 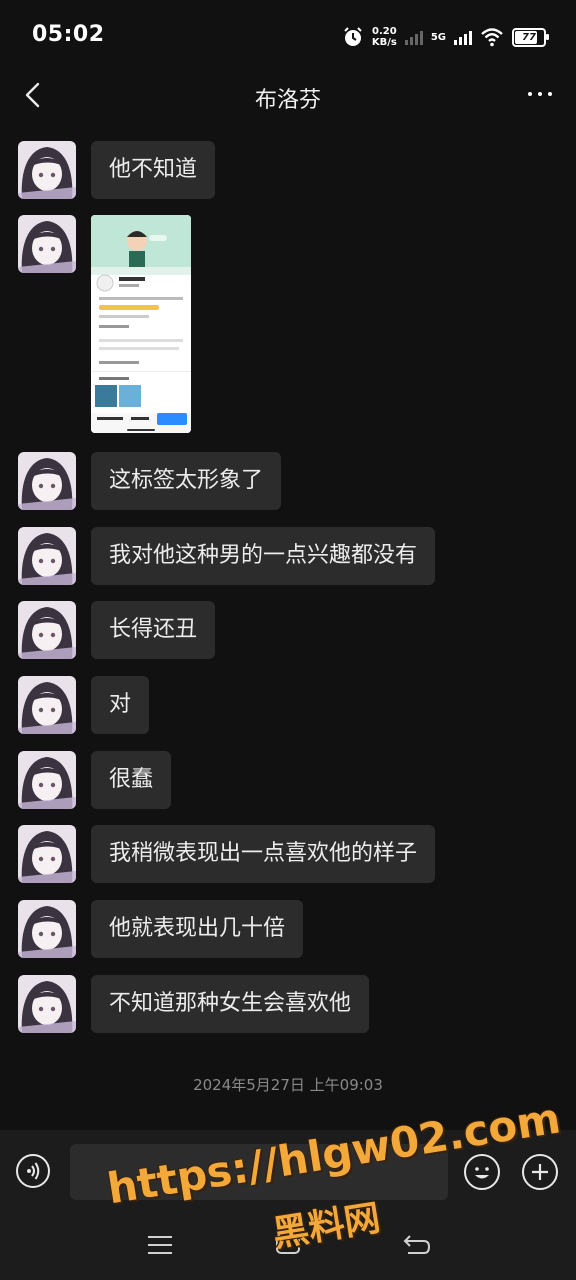 What do you see at coordinates (33, 1171) in the screenshot?
I see `voice-icon` at bounding box center [33, 1171].